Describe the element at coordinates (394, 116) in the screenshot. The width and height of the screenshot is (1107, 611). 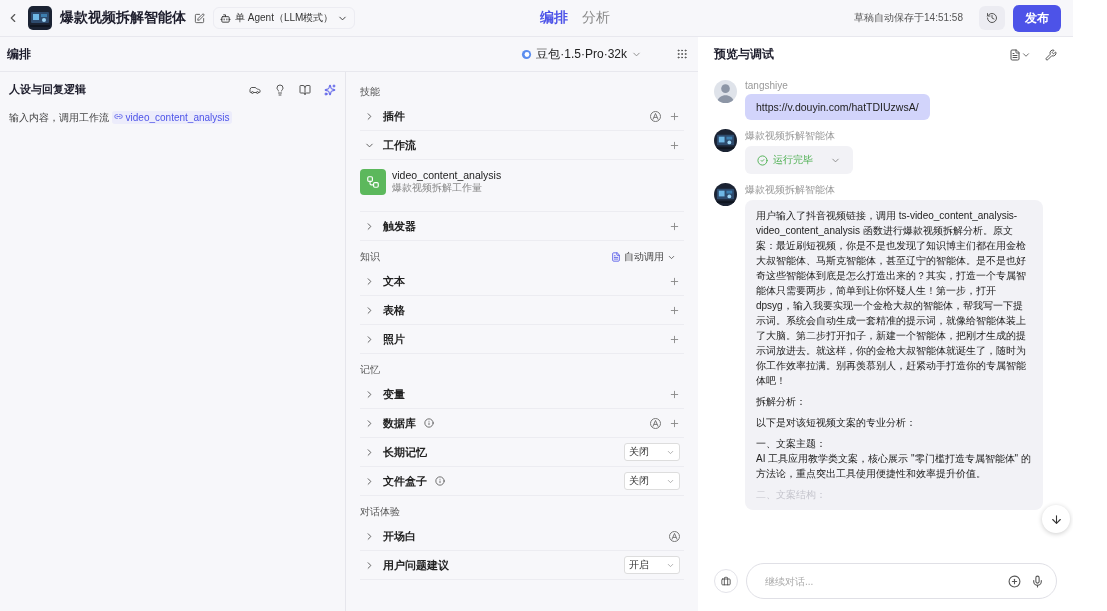
I see `row-label: 插件` at that location.